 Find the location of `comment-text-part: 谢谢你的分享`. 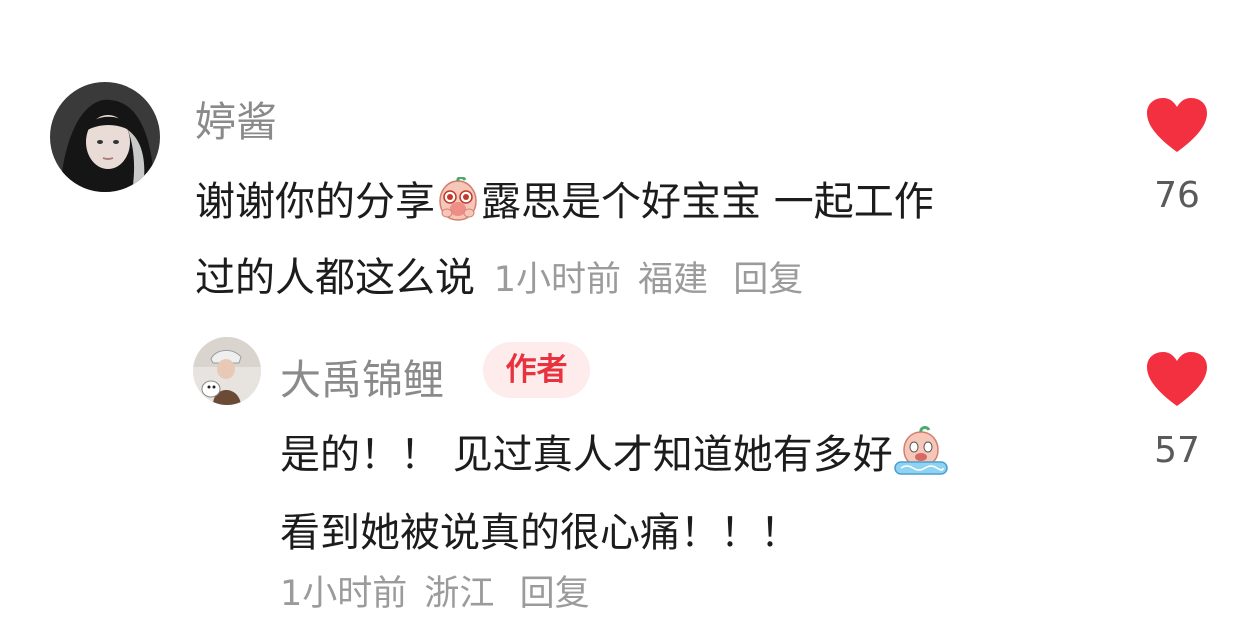

comment-text-part: 谢谢你的分享 is located at coordinates (315, 202).